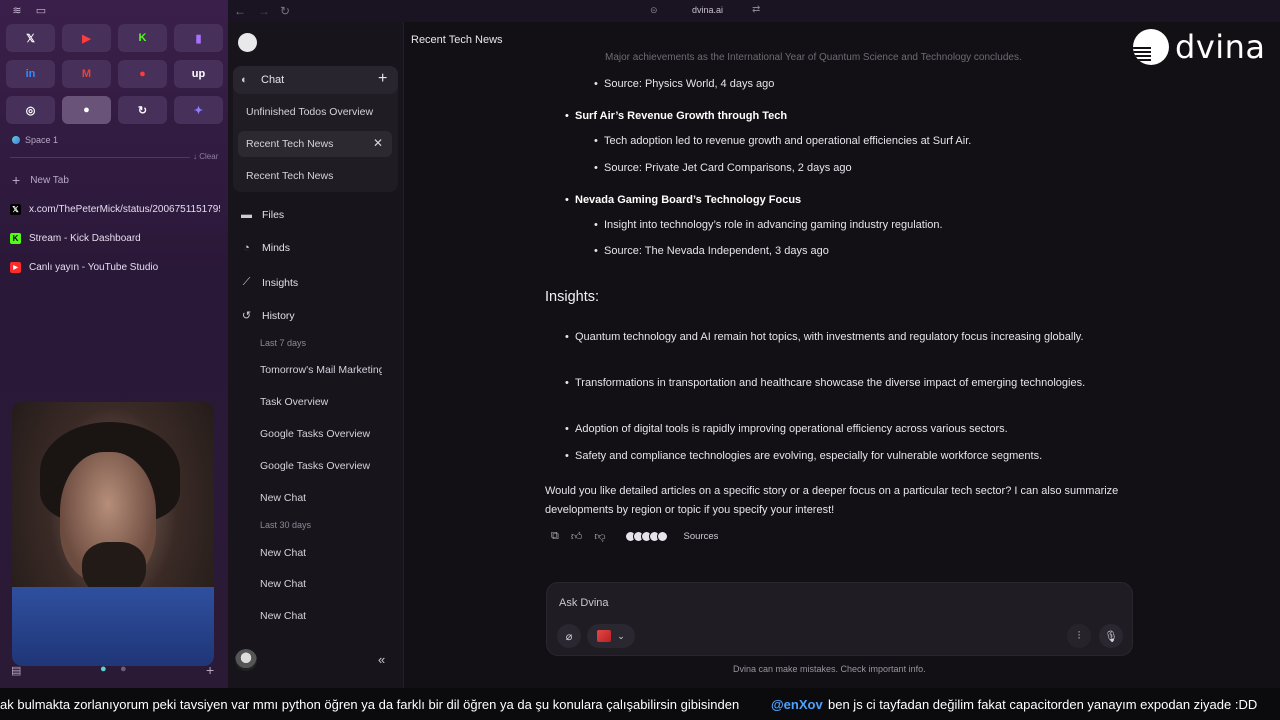 This screenshot has height=720, width=1280. I want to click on chat-item-label: Unfinished Todos Overview, so click(310, 112).